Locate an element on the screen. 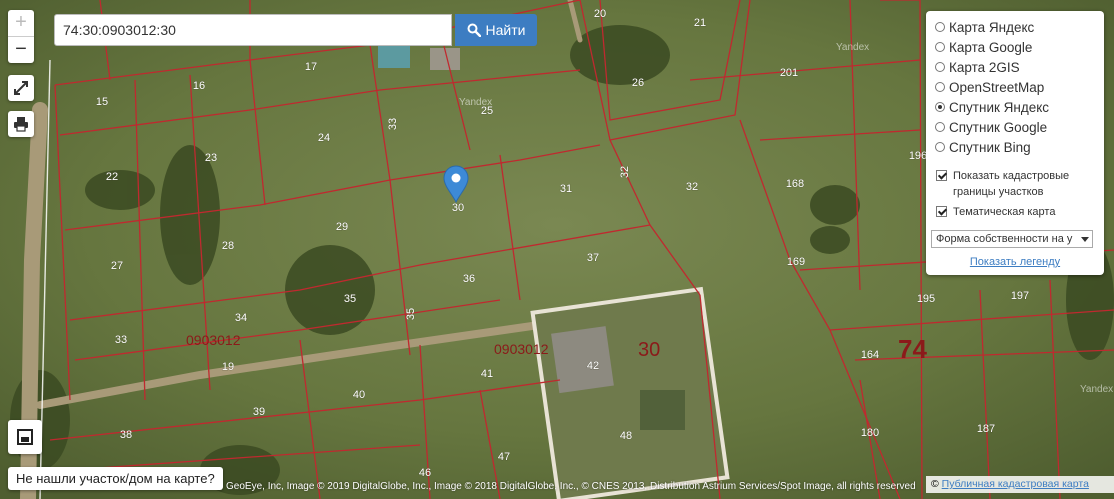 This screenshot has width=1114, height=499. plot-number: 27 is located at coordinates (117, 266).